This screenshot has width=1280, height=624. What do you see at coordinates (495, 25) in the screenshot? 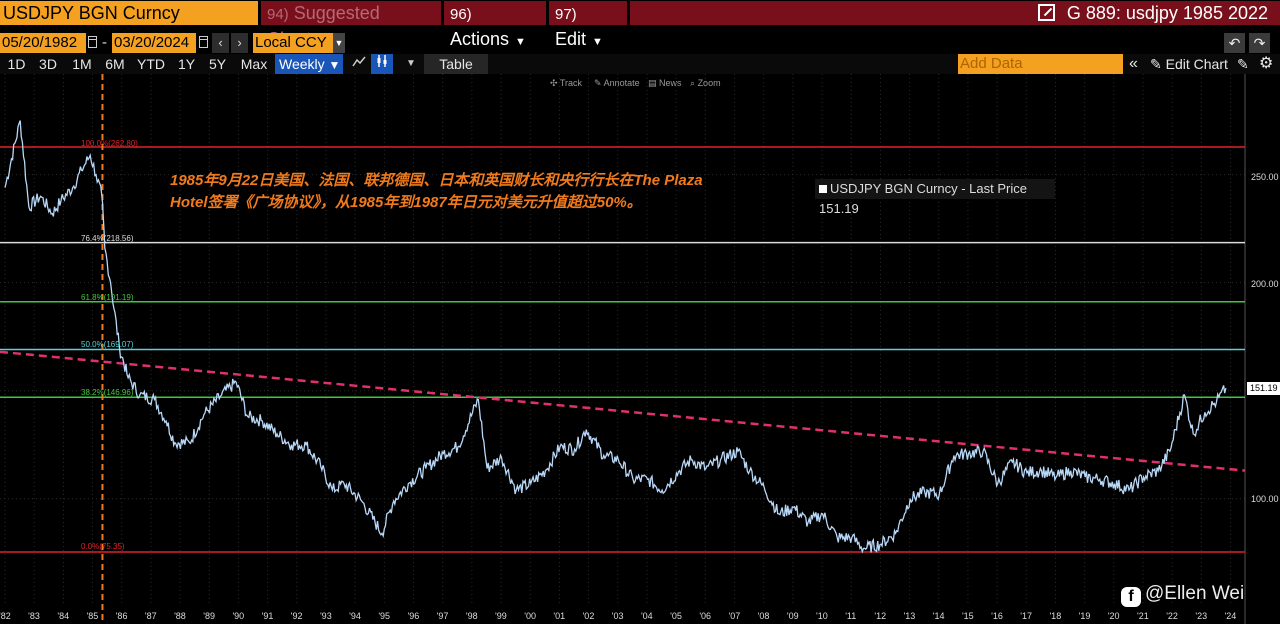
I see `actions-menu: 96) Actions ▼` at bounding box center [495, 25].